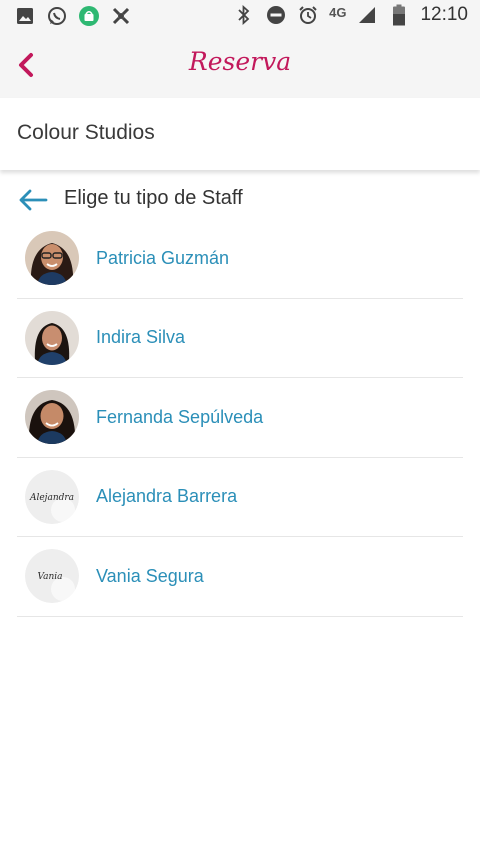 Image resolution: width=480 pixels, height=853 pixels. Describe the element at coordinates (25, 16) in the screenshot. I see `image-icon` at that location.